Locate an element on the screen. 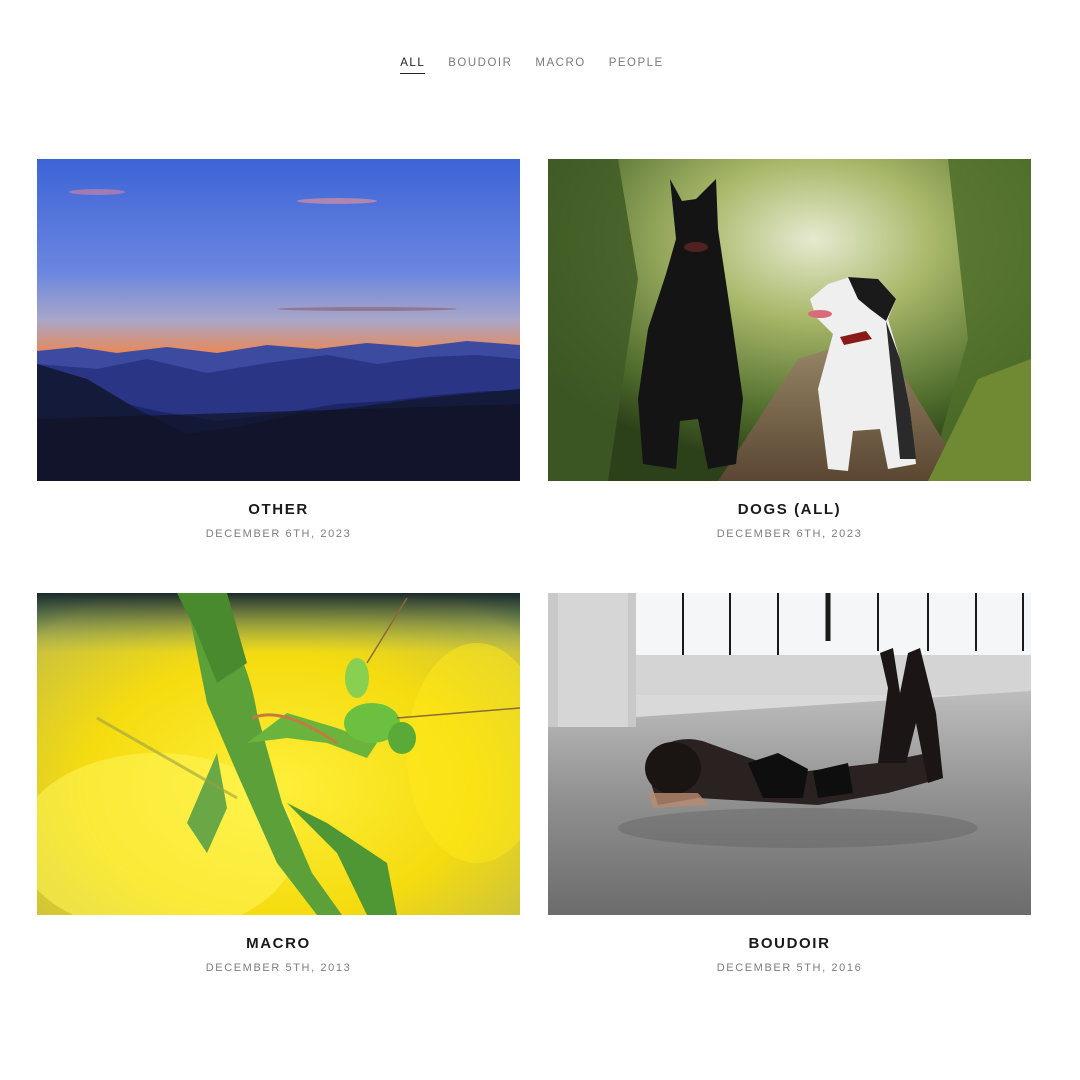 The width and height of the screenshot is (1080, 1080). category-filter-nav: ALL BOUDOIR MACRO PEOPLE is located at coordinates (536, 65).